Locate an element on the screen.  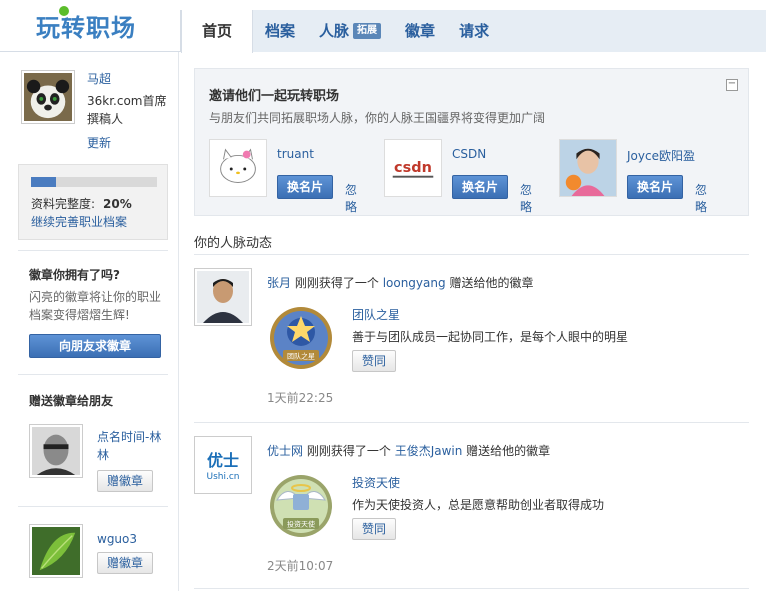
profile-avatar is located at coordinates (48, 97).